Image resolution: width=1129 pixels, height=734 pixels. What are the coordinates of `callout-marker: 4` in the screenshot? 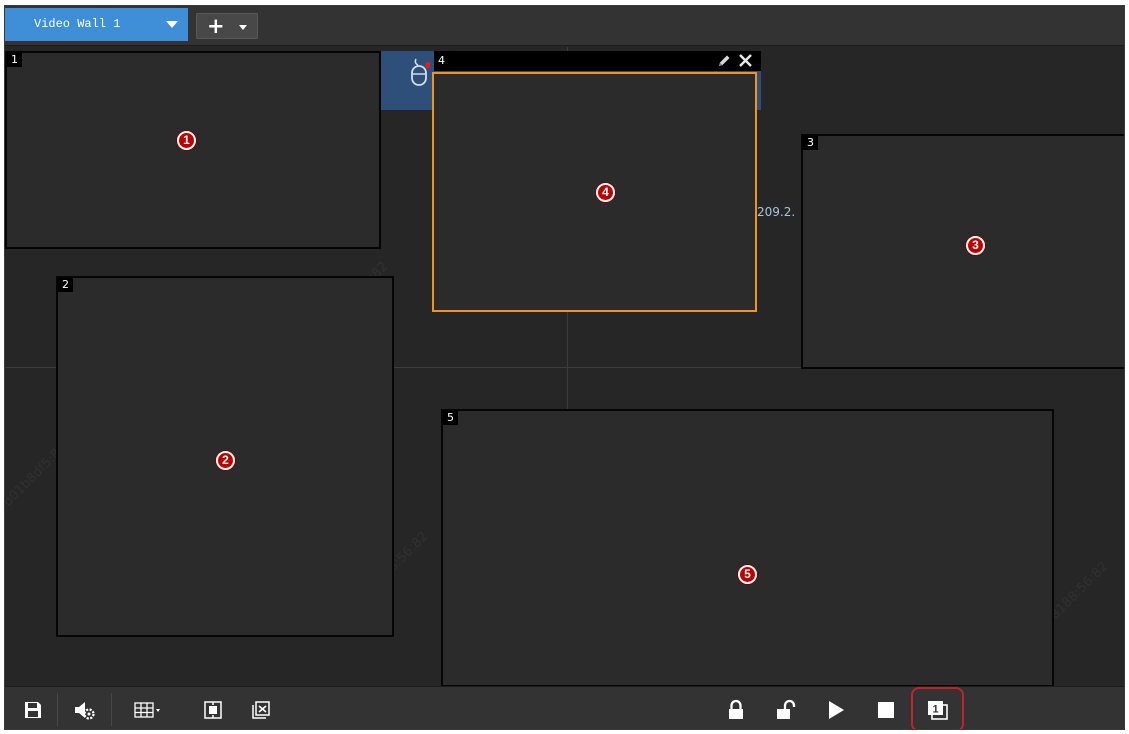 It's located at (605, 192).